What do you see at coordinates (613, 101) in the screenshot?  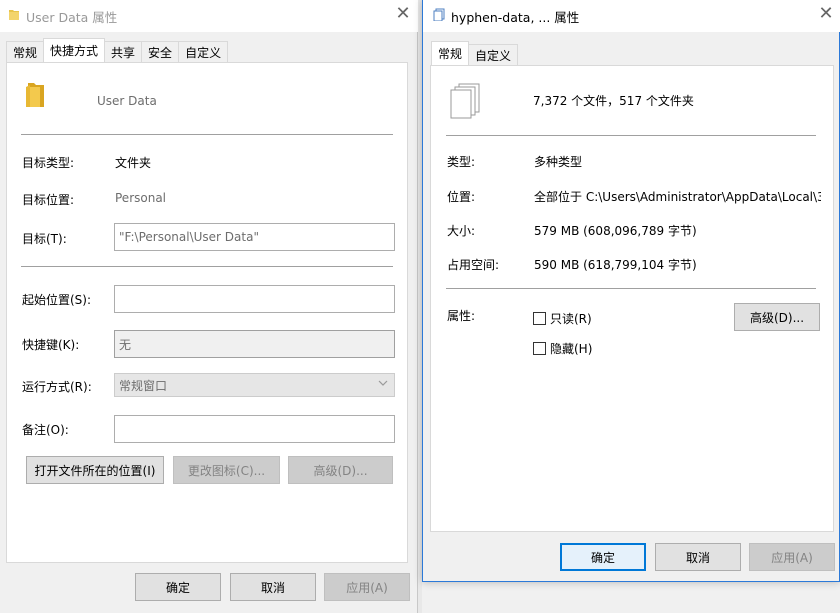 I see `file-count-summary: 7,372 个文件，517 个文件夹` at bounding box center [613, 101].